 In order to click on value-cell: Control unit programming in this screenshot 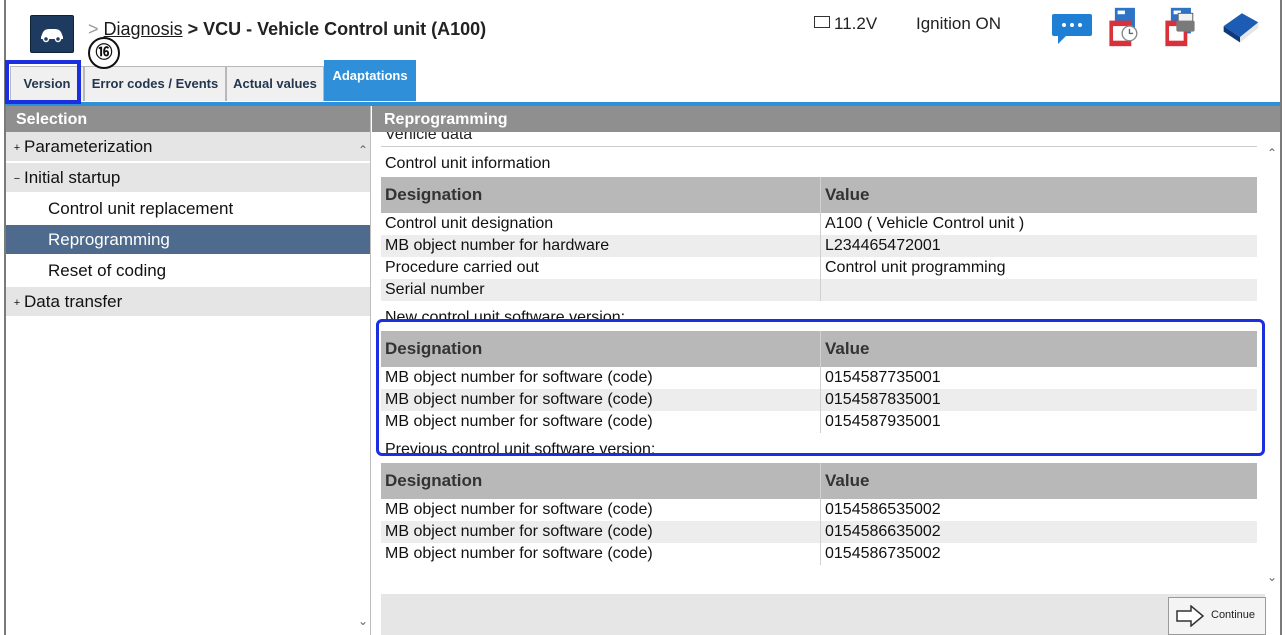, I will do `click(915, 267)`.